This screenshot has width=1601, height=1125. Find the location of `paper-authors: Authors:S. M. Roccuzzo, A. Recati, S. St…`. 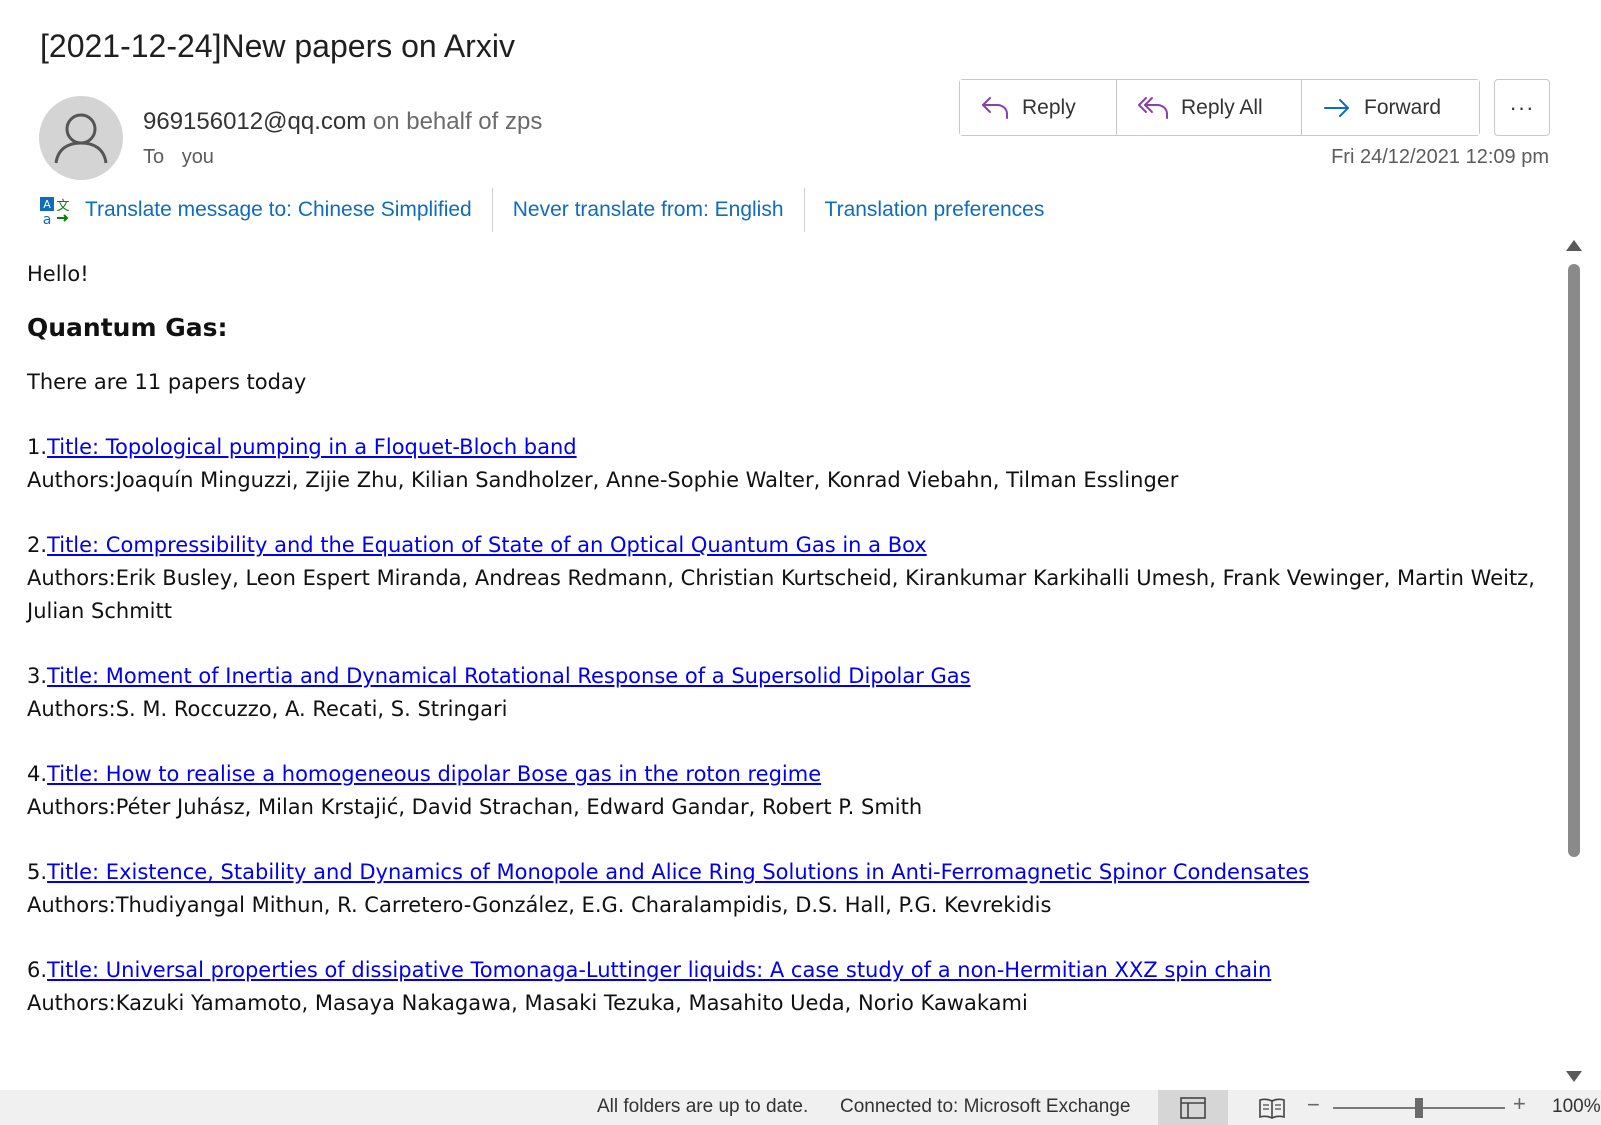

paper-authors: Authors:S. M. Roccuzzo, A. Recati, S. St… is located at coordinates (267, 709).